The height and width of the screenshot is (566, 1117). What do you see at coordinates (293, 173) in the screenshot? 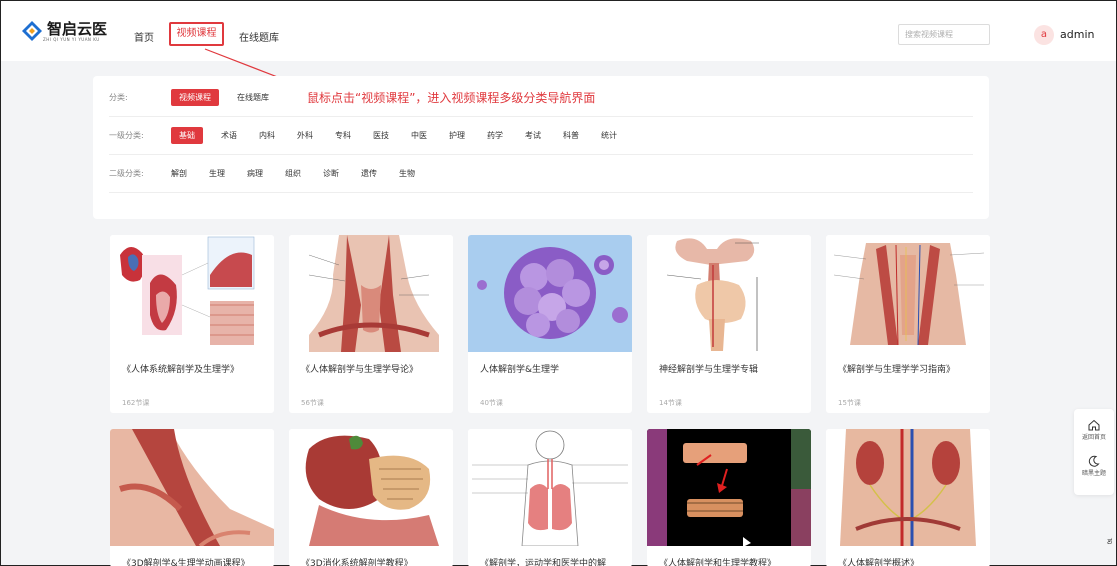
I see `filter-option: 组织` at bounding box center [293, 173].